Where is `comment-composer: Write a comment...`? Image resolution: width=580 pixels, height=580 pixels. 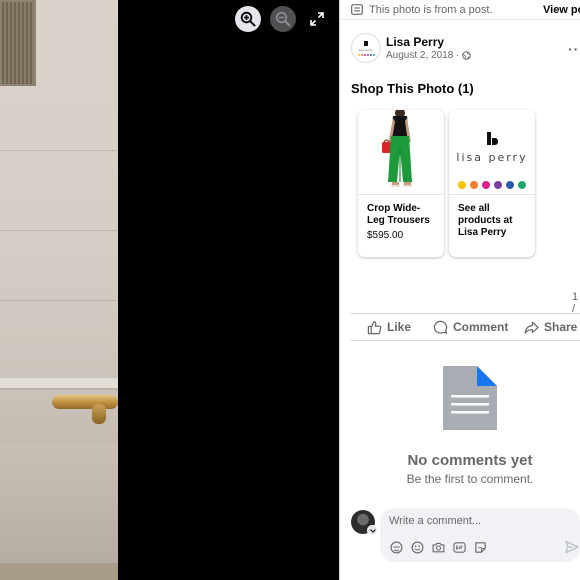
comment-composer: Write a comment... is located at coordinates (465, 535).